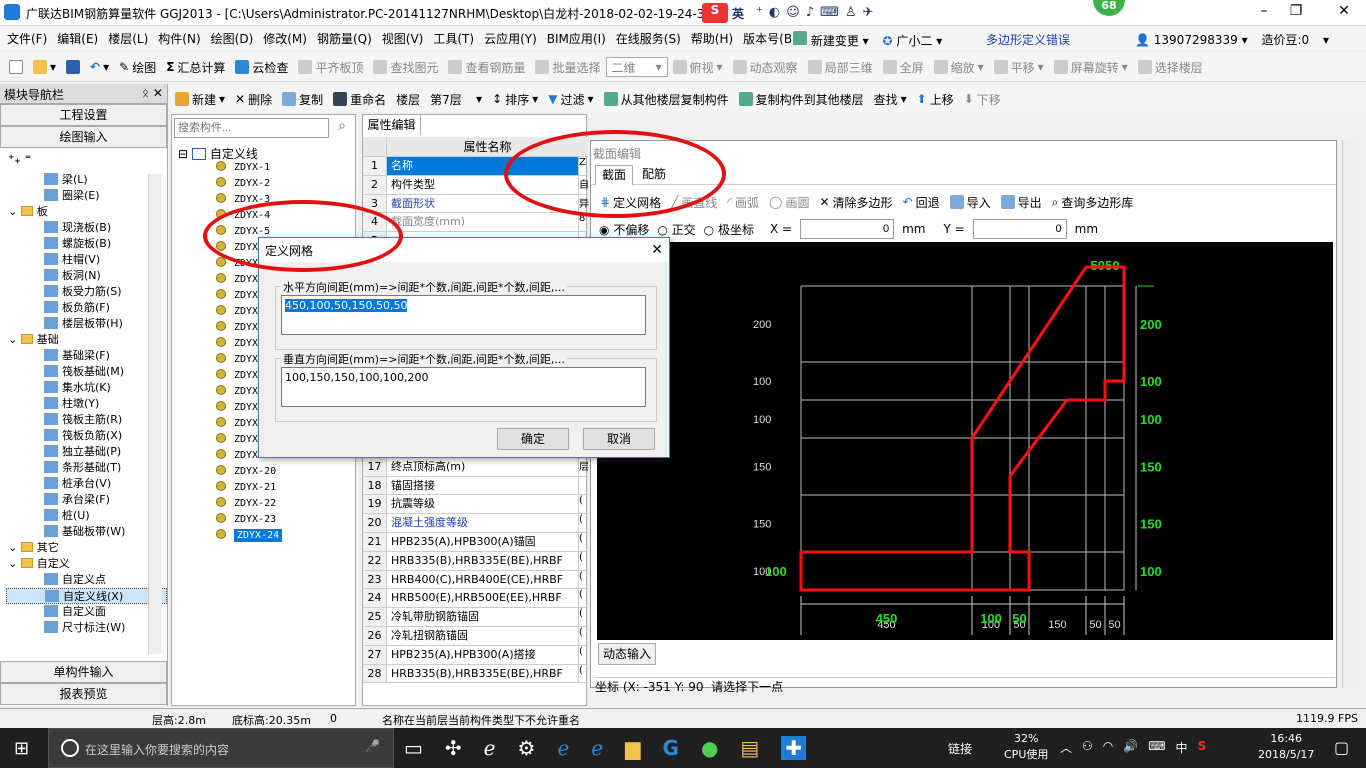 This screenshot has width=1366, height=768. I want to click on nav-tree-item: 筏板基础(M), so click(86, 372).